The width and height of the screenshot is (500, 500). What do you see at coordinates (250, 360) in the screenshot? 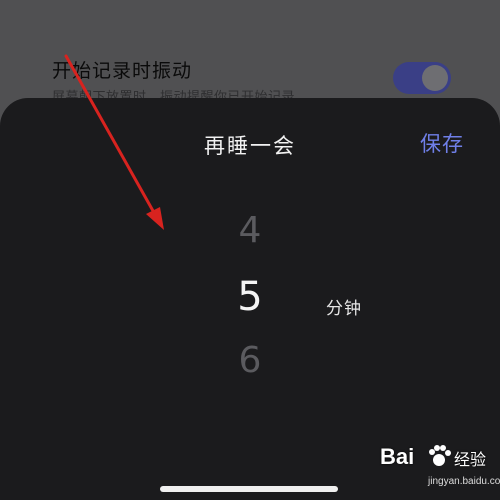
I see `picker-option-next: 6` at bounding box center [250, 360].